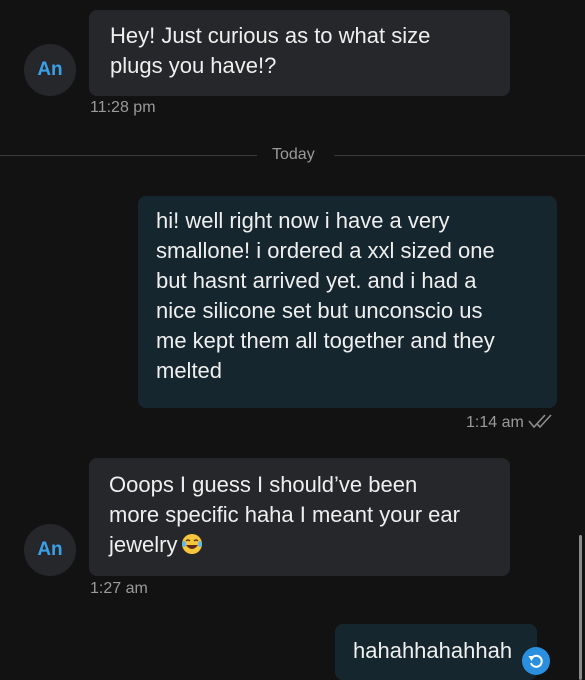  I want to click on message-text-line: melted, so click(189, 370).